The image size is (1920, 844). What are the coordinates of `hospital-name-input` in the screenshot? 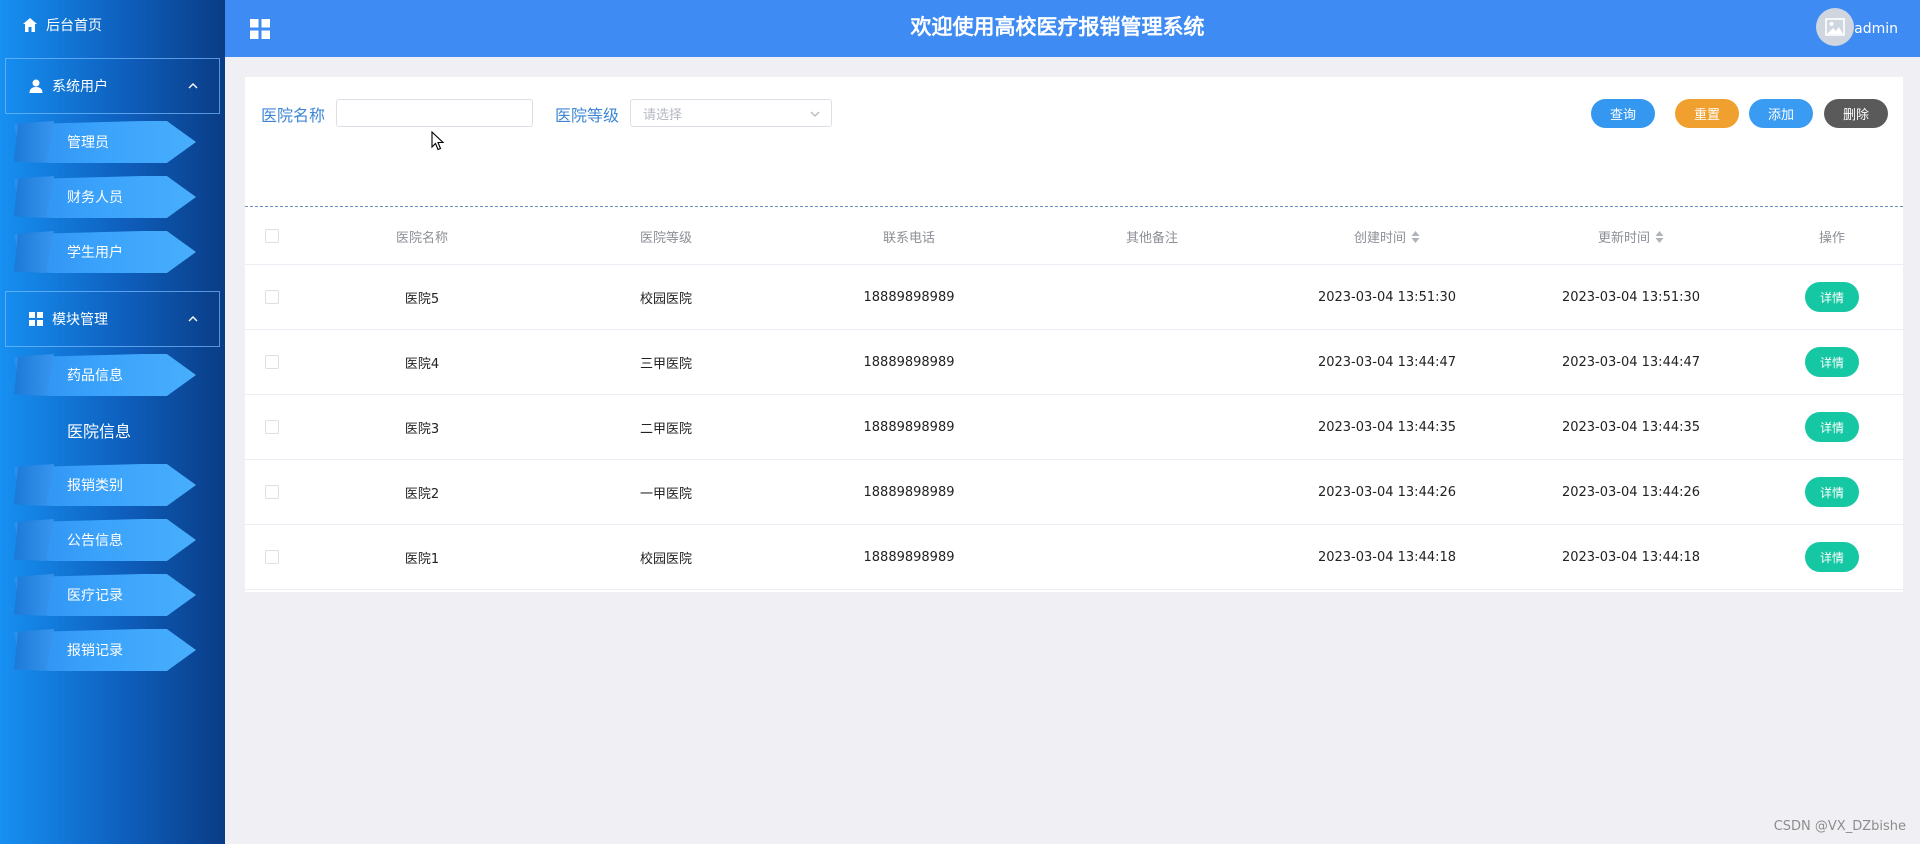 It's located at (434, 113).